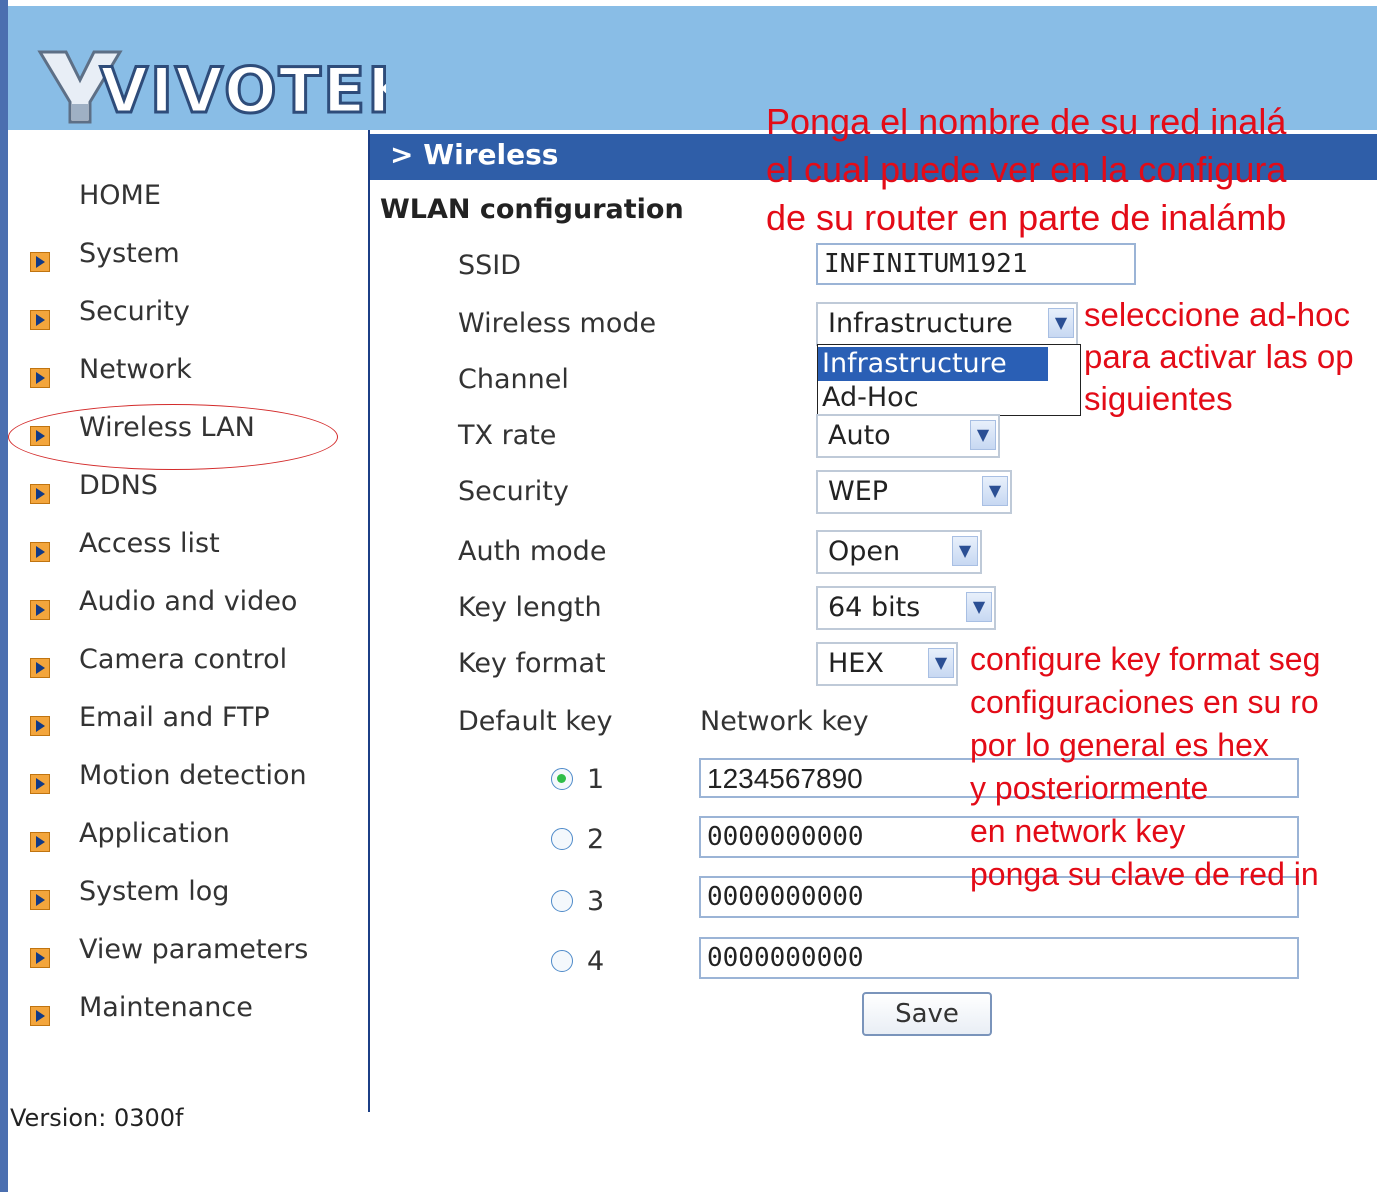 Image resolution: width=1377 pixels, height=1192 pixels. I want to click on sidebar-item-camera-control: Camera control, so click(187, 664).